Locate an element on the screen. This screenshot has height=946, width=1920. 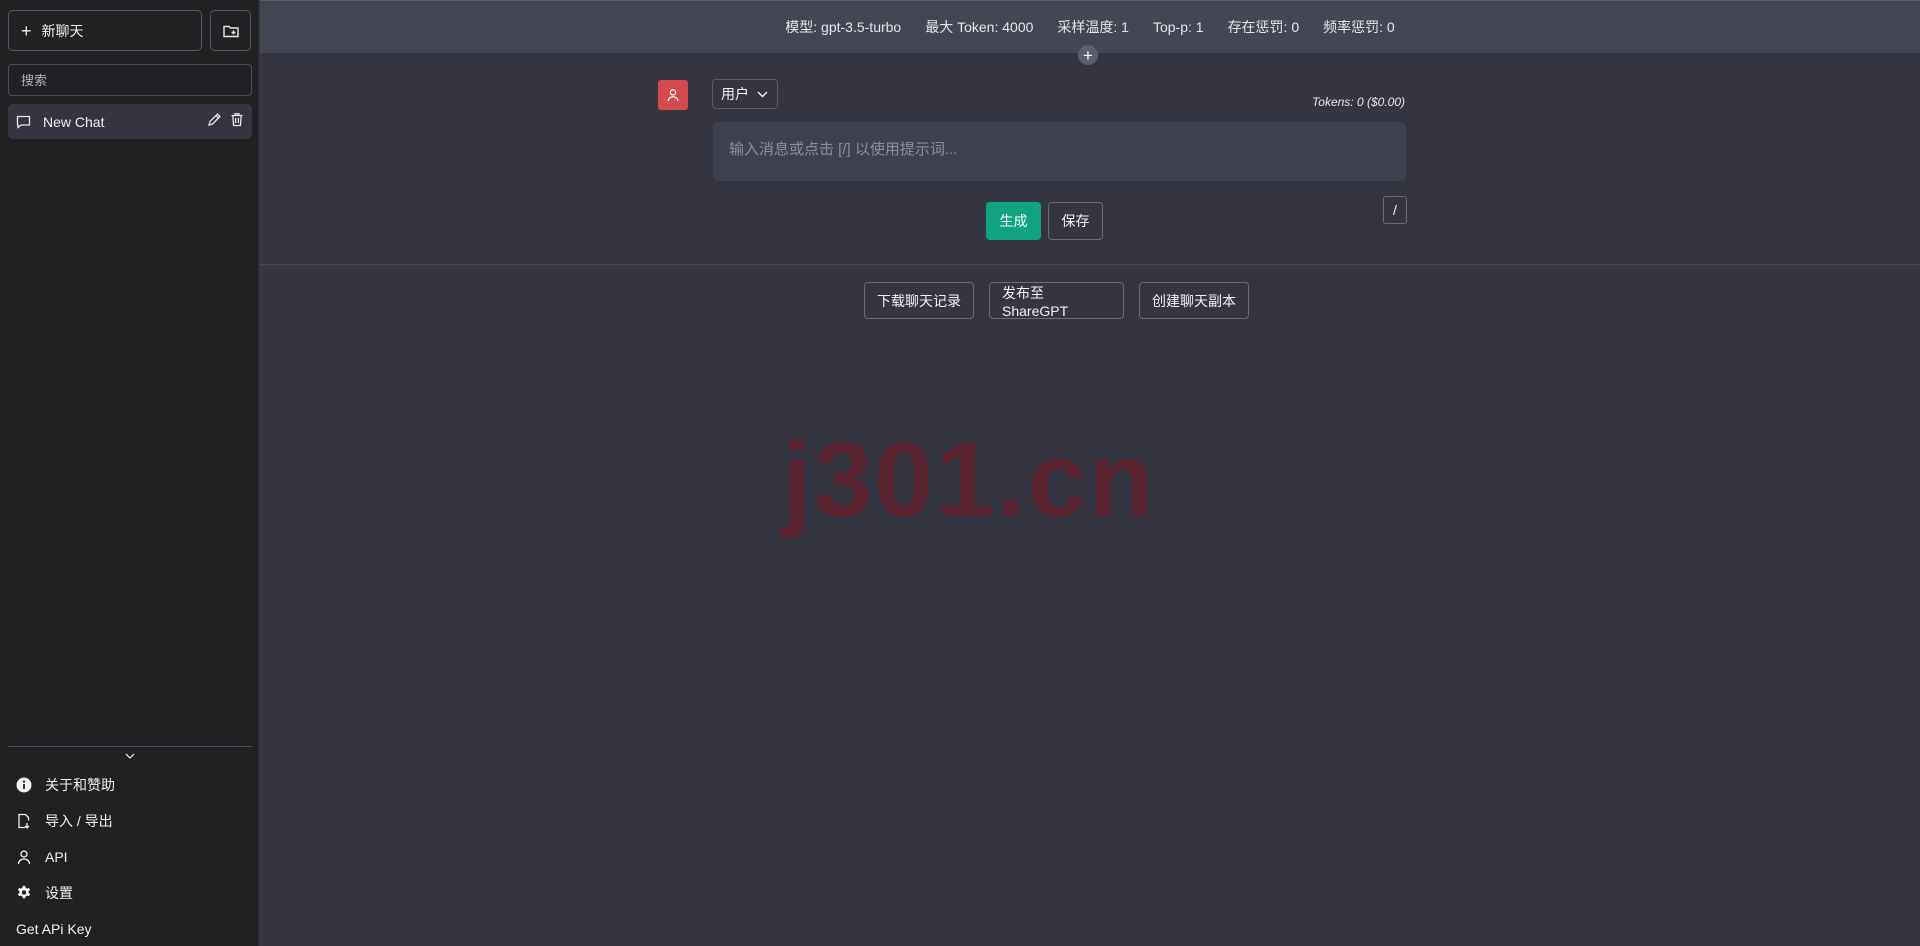
import-export-icon is located at coordinates (24, 821).